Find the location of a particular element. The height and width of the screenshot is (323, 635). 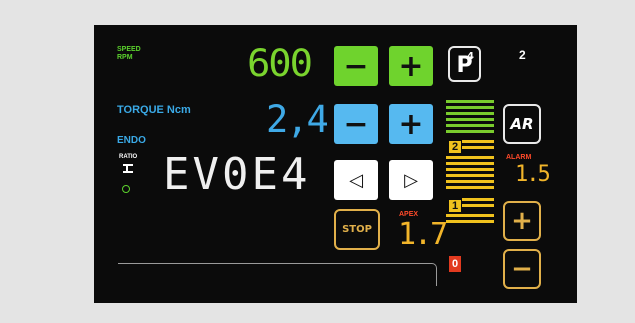

apex-scale: 2 1 is located at coordinates (471, 165).